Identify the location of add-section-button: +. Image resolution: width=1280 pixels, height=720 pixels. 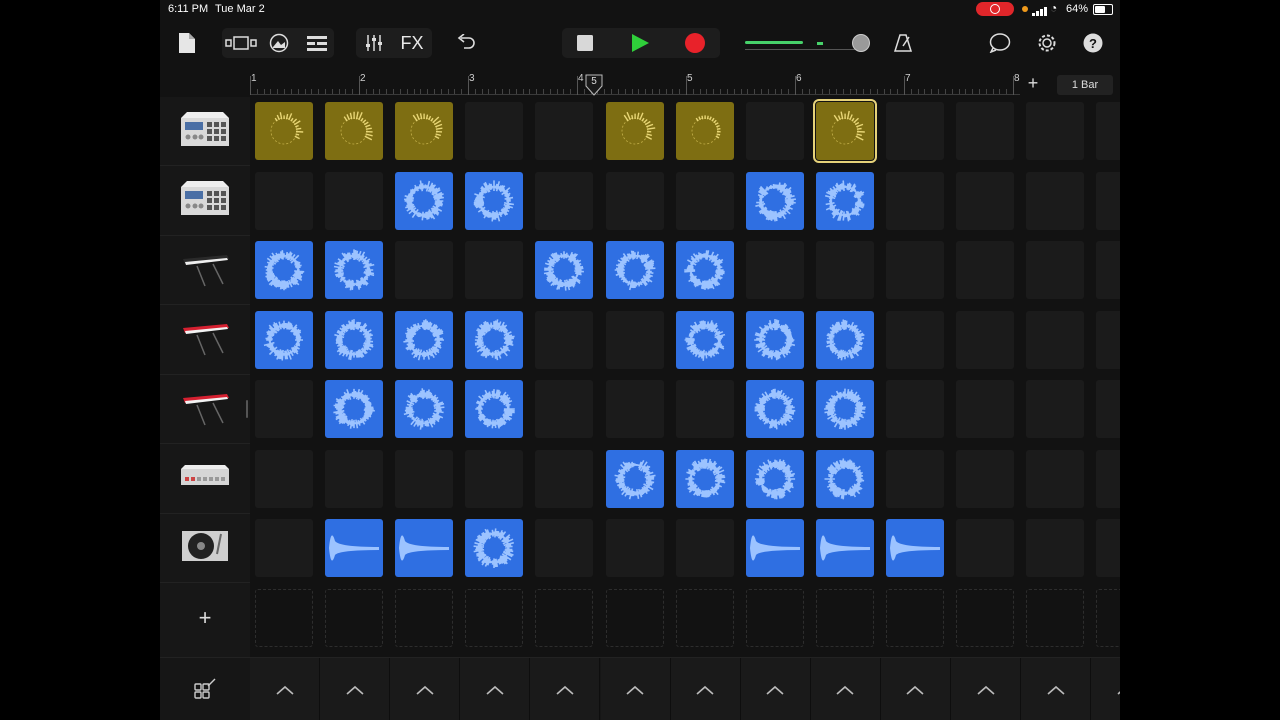
(1033, 83).